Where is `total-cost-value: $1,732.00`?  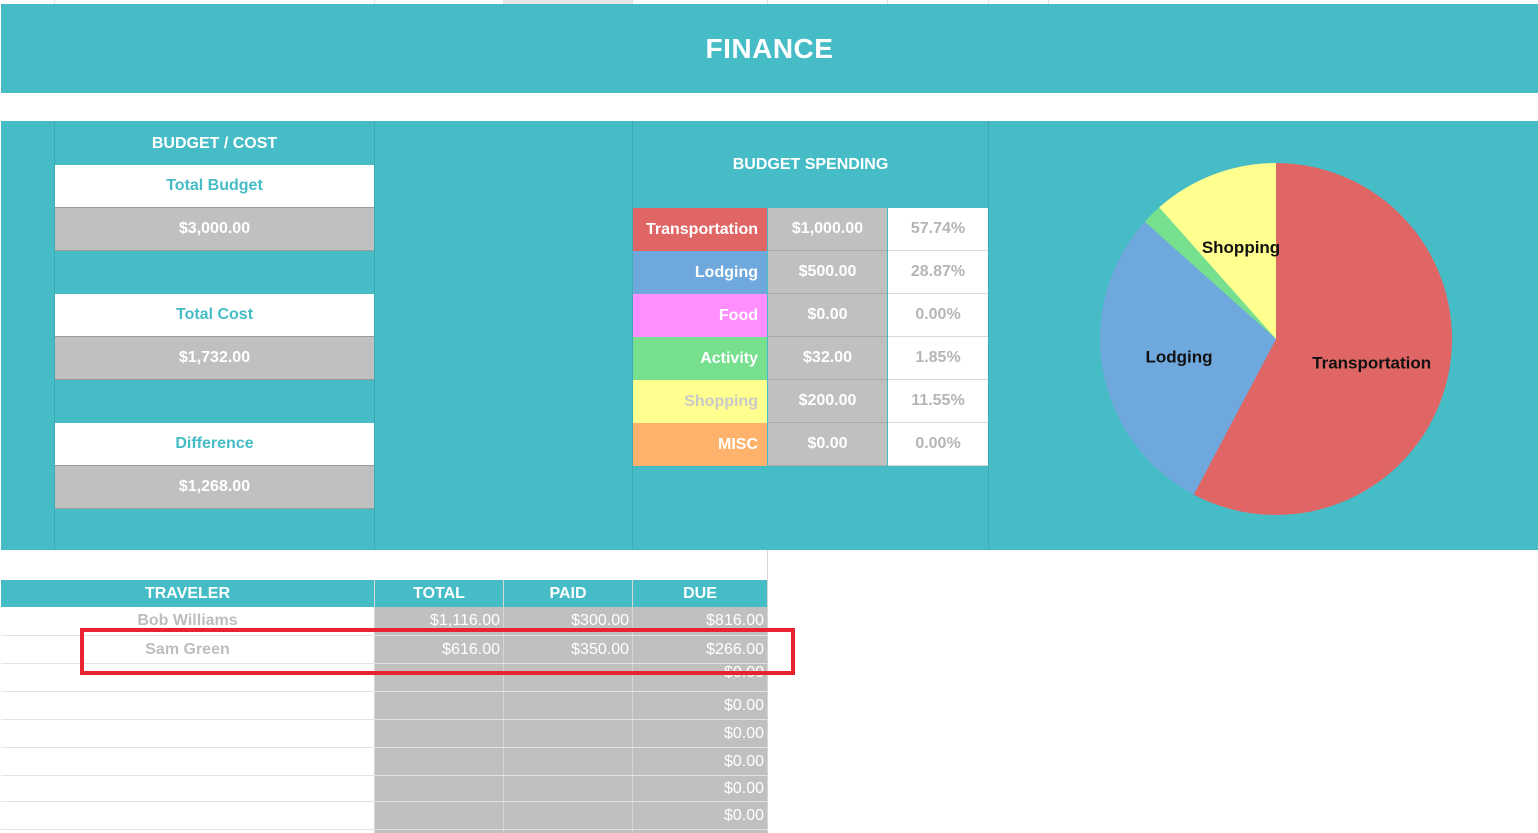
total-cost-value: $1,732.00 is located at coordinates (214, 358).